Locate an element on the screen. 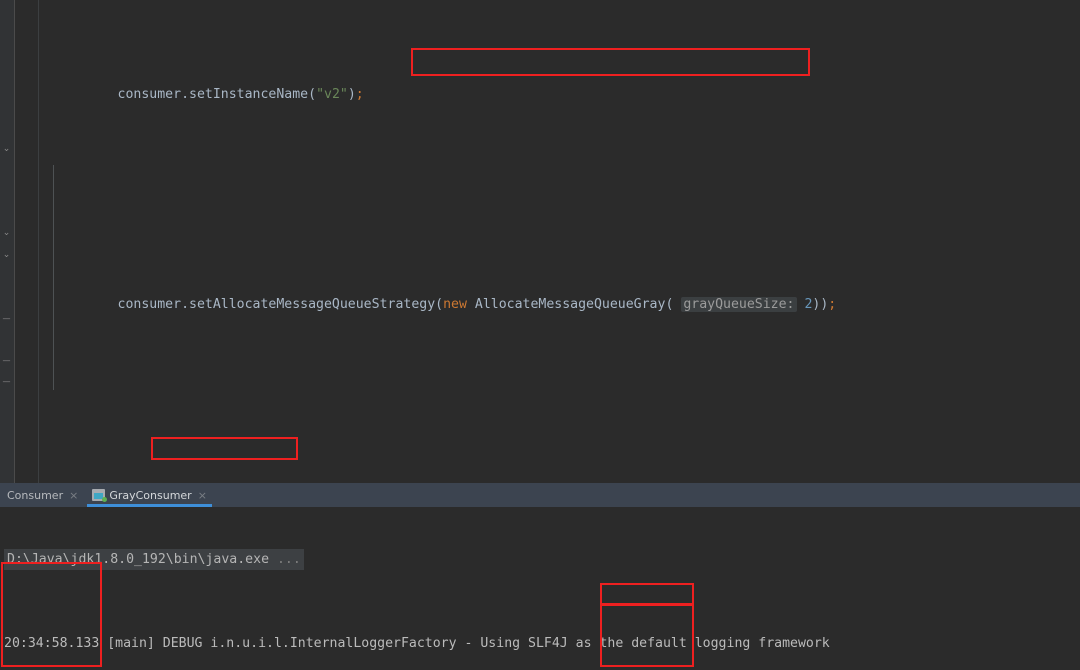 This screenshot has height=670, width=1080. token-new-keyword: new is located at coordinates (455, 304).